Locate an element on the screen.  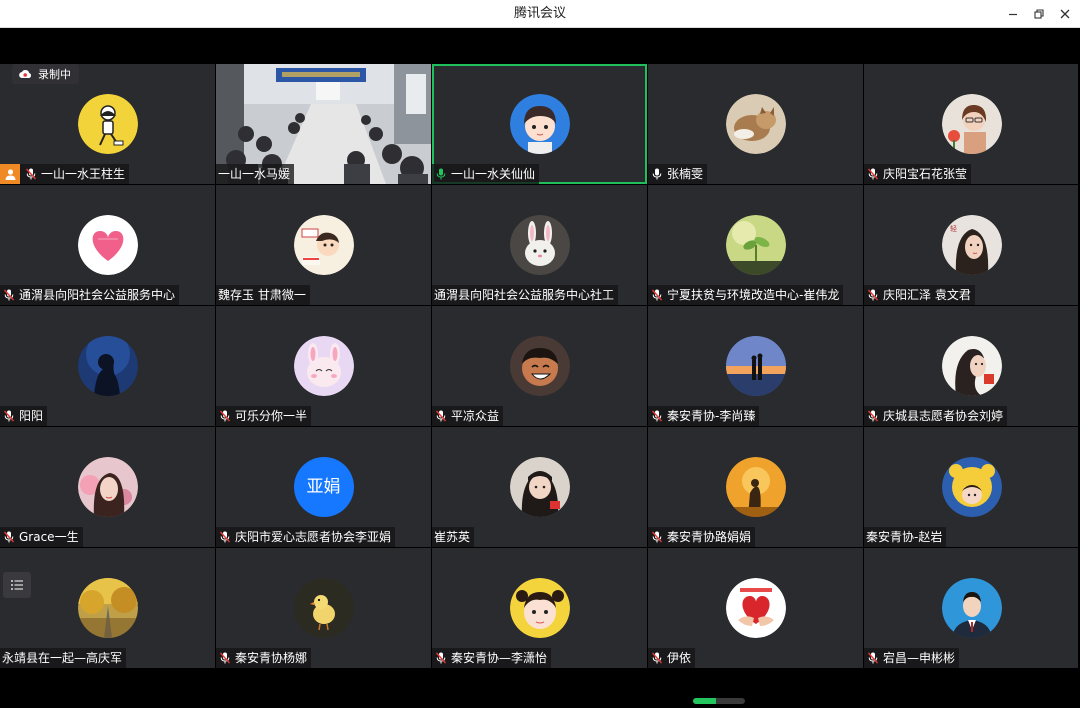
participant-tile: 秦安青协—李潇怡 is located at coordinates (539, 608).